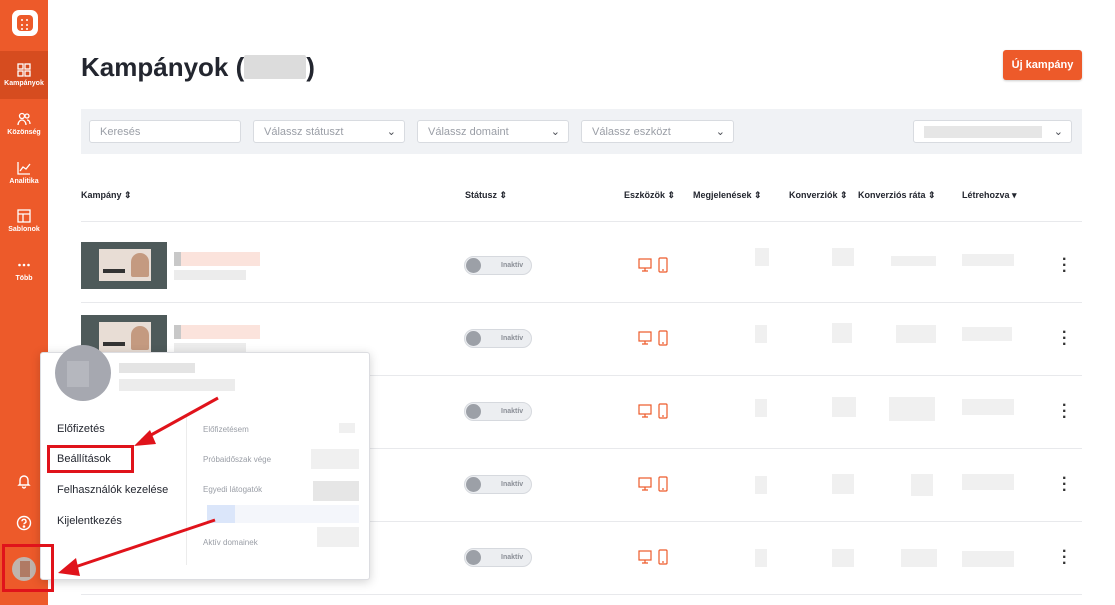 Image resolution: width=1115 pixels, height=605 pixels. Describe the element at coordinates (275, 67) in the screenshot. I see `campaign-count-redacted` at that location.